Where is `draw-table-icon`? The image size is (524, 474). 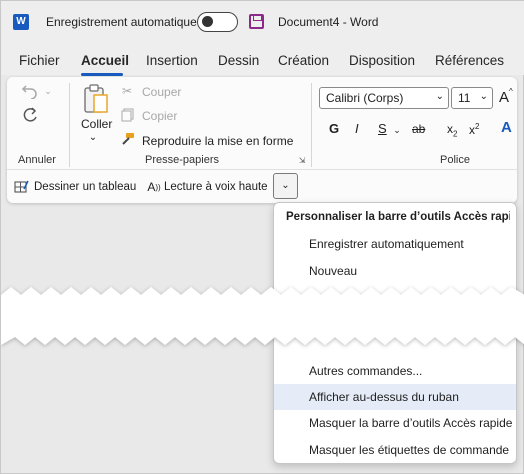 draw-table-icon is located at coordinates (21, 186).